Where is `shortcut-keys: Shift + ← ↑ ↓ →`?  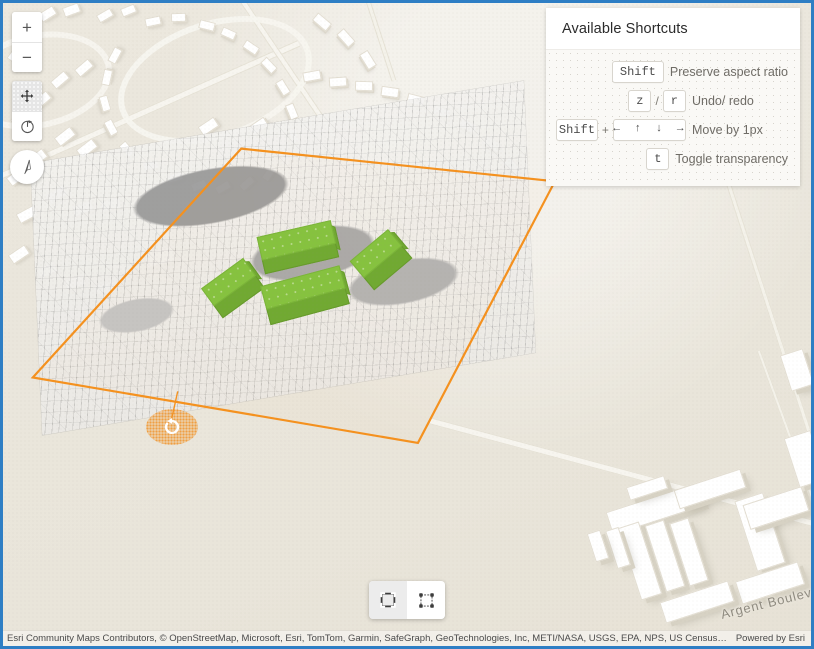
shortcut-keys: Shift + ← ↑ ↓ → is located at coordinates (621, 129).